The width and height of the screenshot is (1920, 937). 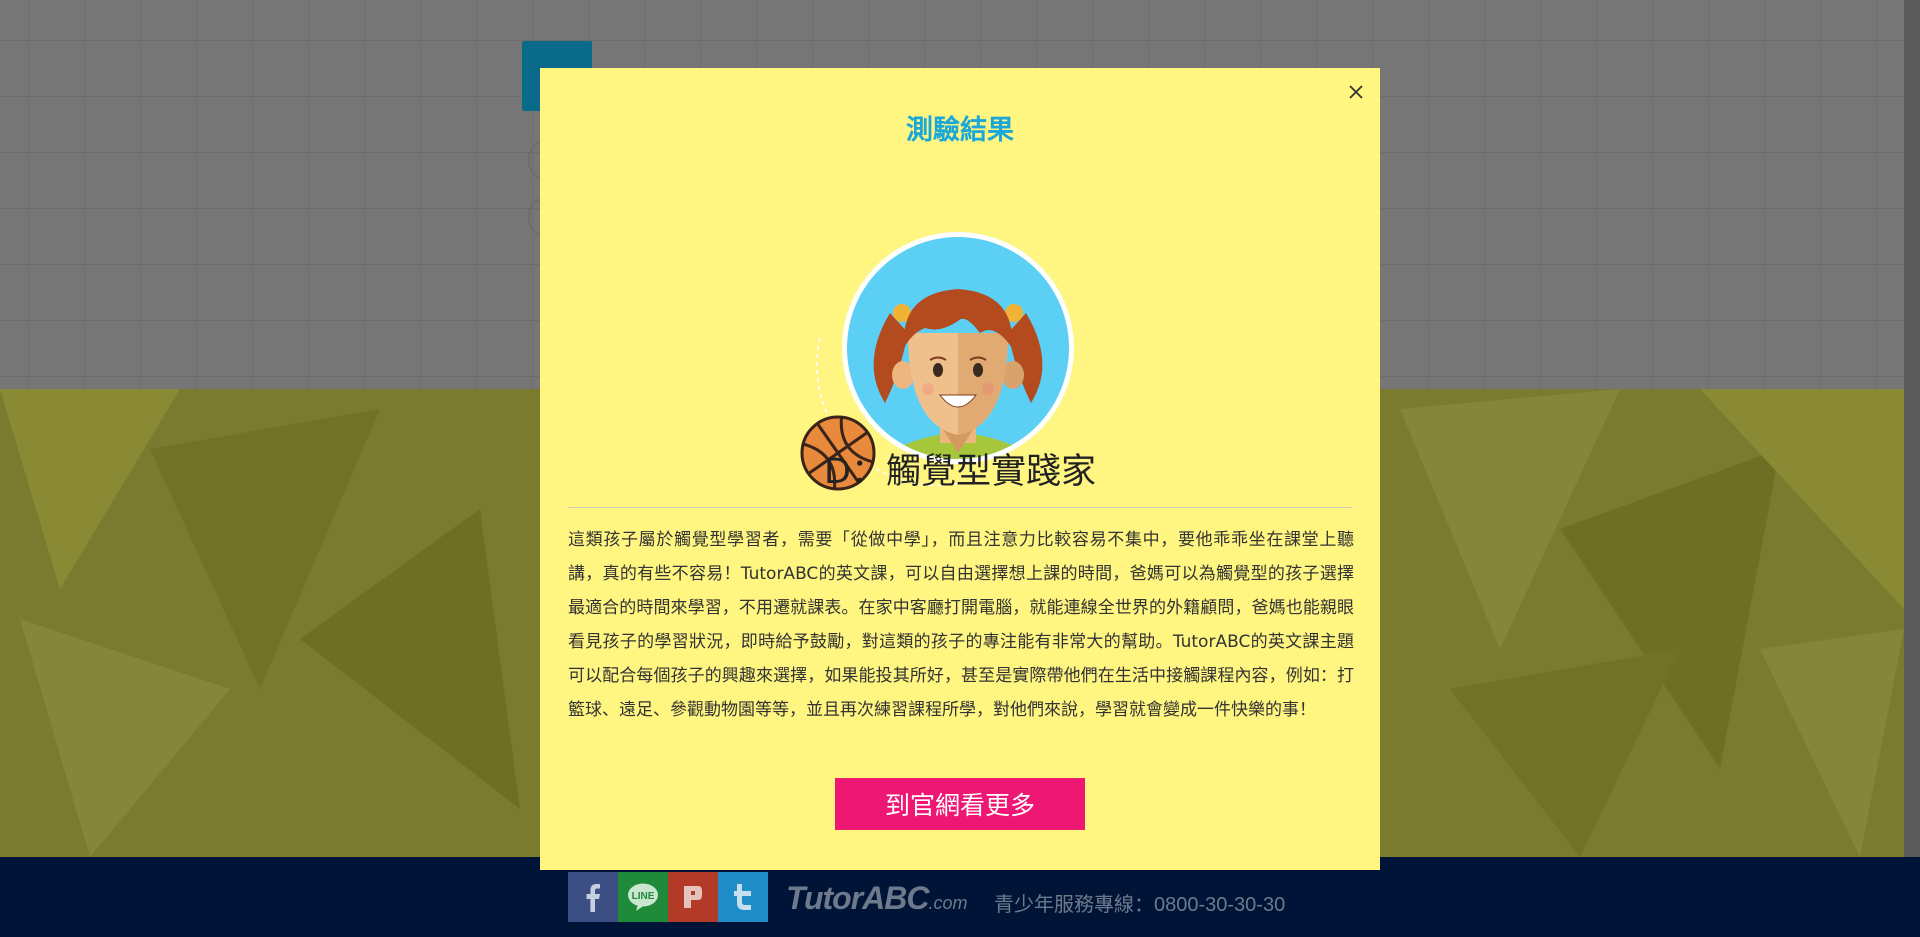 I want to click on close-button, so click(x=1356, y=92).